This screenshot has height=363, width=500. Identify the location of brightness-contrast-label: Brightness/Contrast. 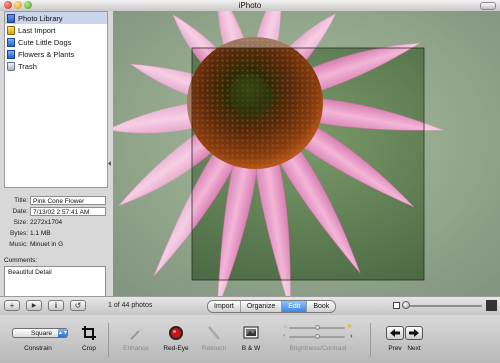
(318, 348).